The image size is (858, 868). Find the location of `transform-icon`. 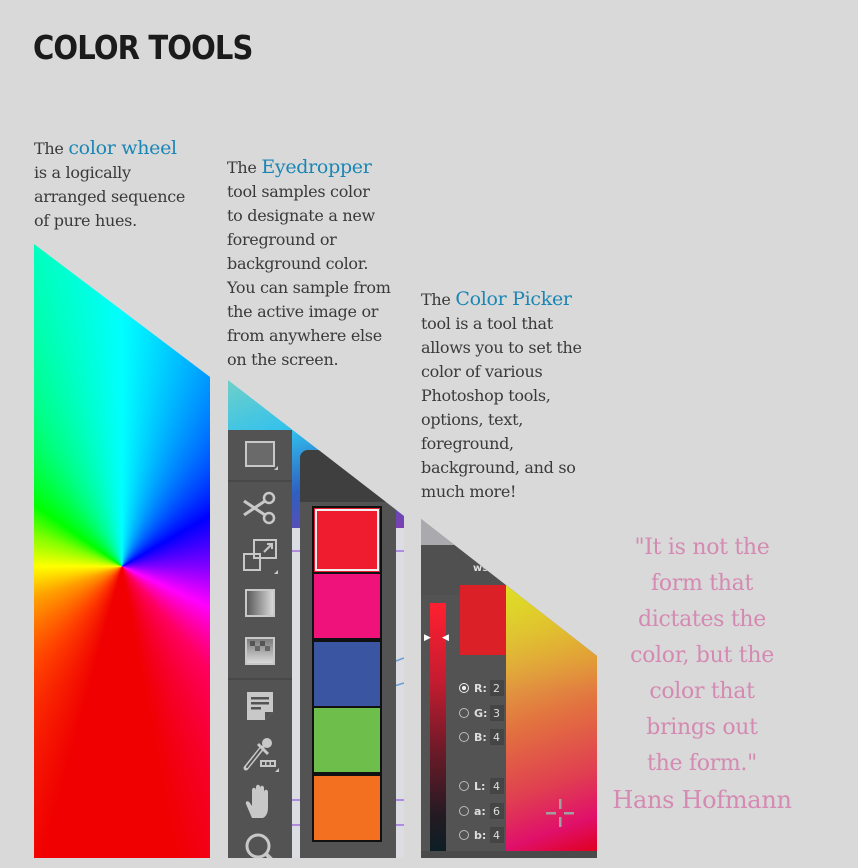

transform-icon is located at coordinates (260, 556).